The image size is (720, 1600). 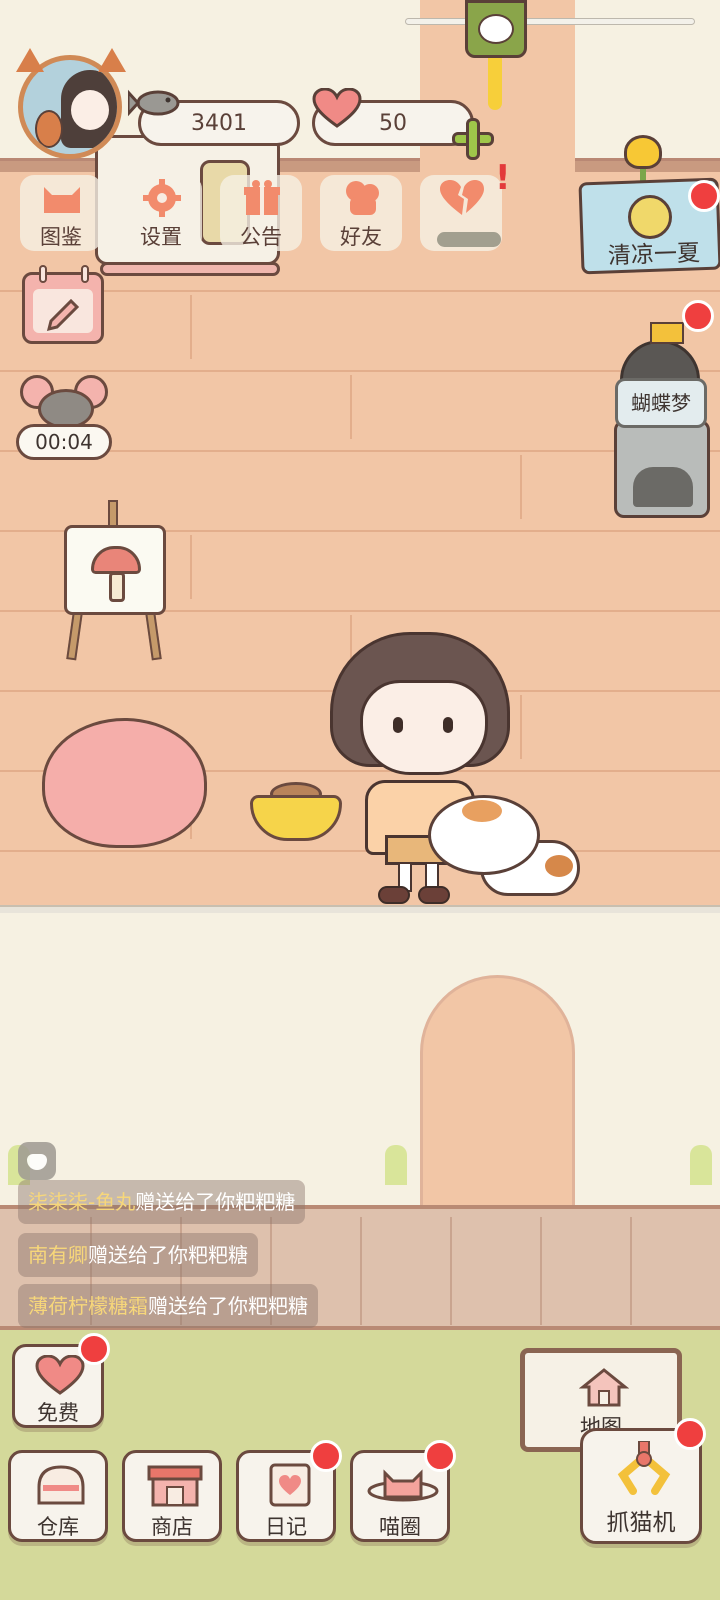 I want to click on crown-icon, so click(x=667, y=333).